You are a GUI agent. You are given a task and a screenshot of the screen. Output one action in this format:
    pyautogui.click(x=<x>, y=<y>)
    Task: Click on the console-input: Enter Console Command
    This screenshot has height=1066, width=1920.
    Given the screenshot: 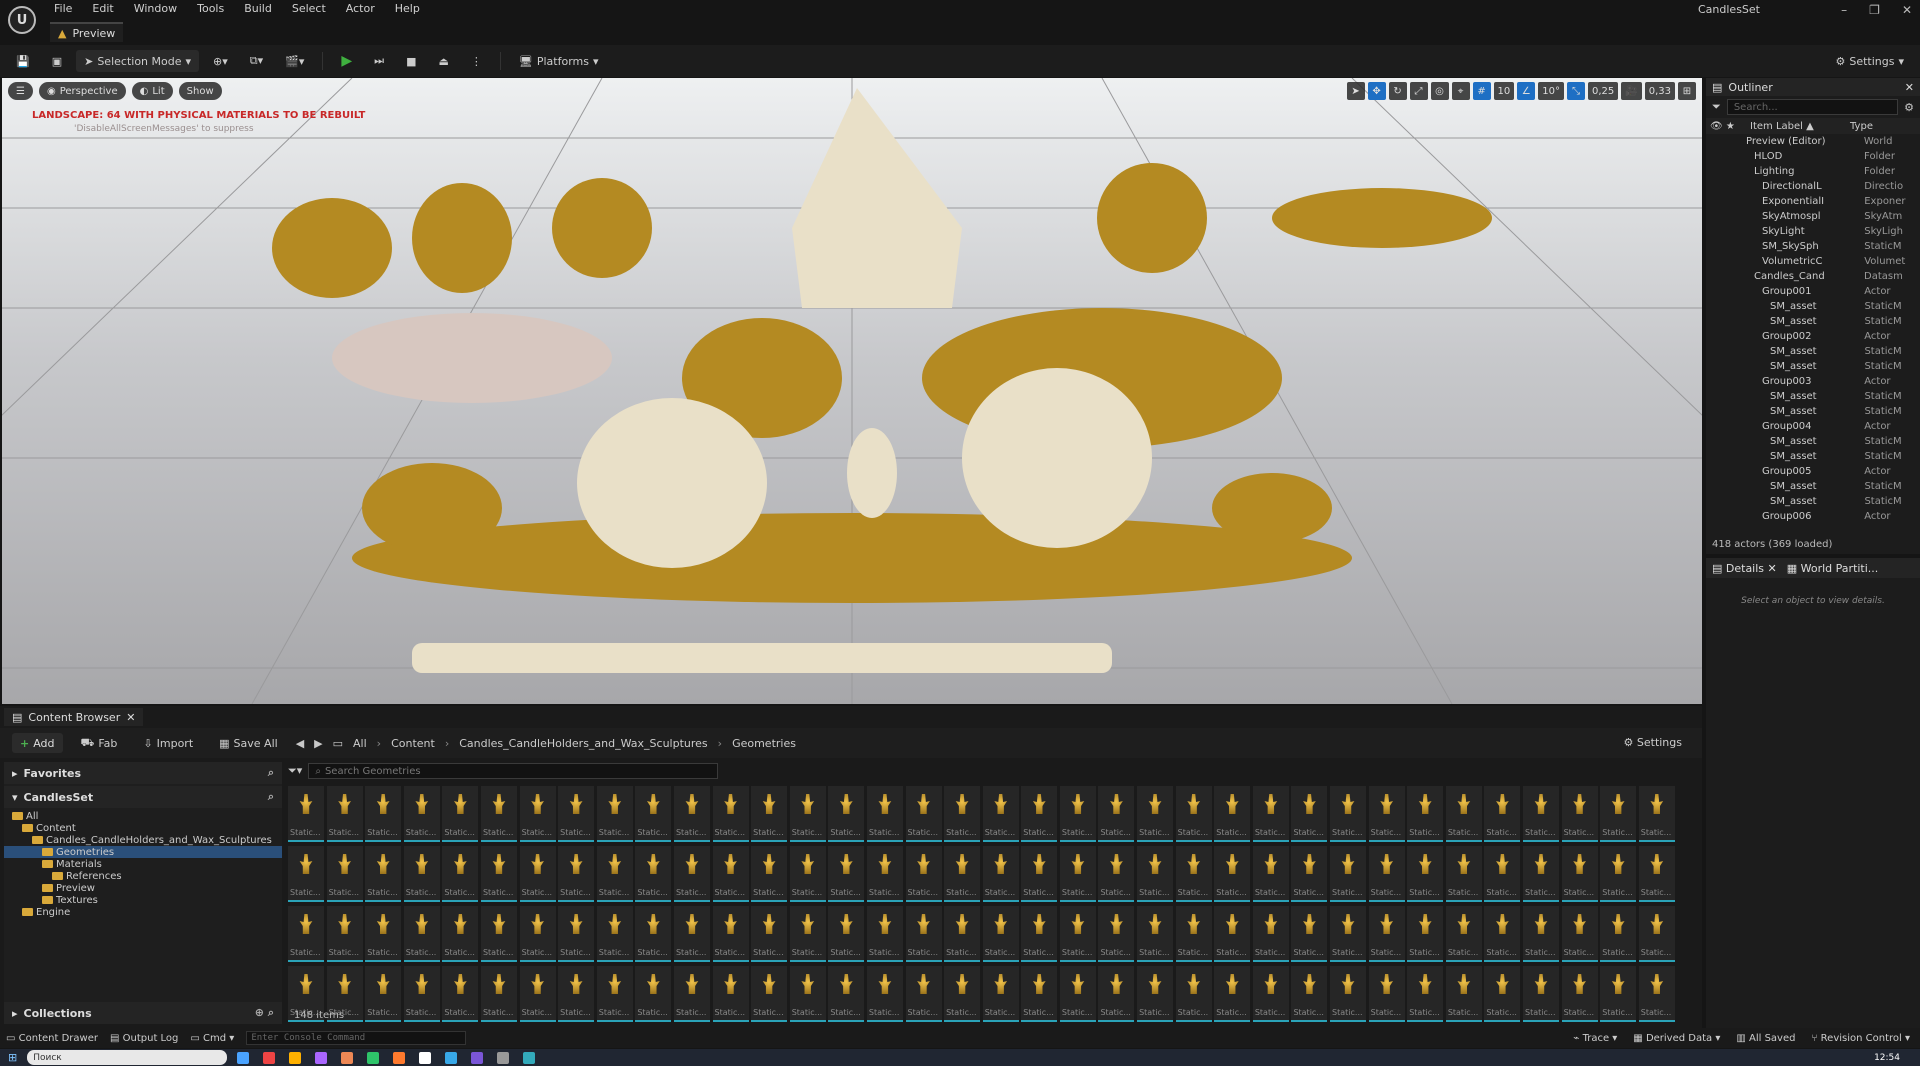 What is the action you would take?
    pyautogui.click(x=356, y=1038)
    